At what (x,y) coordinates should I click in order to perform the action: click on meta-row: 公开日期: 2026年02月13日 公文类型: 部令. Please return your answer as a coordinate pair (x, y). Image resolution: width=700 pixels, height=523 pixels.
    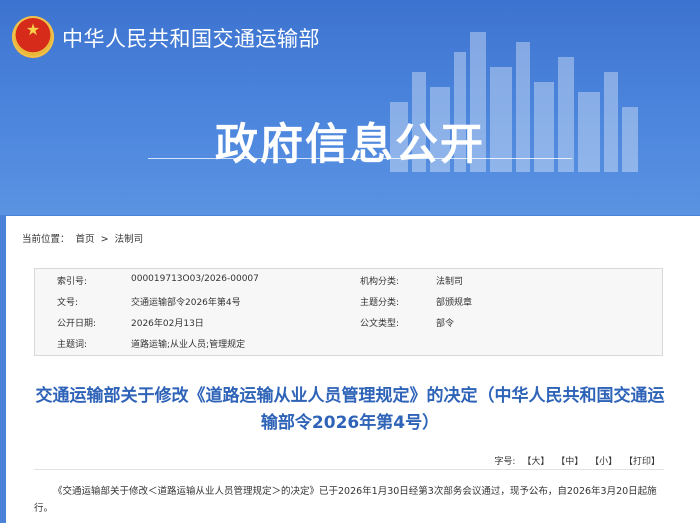
    Looking at the image, I should click on (348, 323).